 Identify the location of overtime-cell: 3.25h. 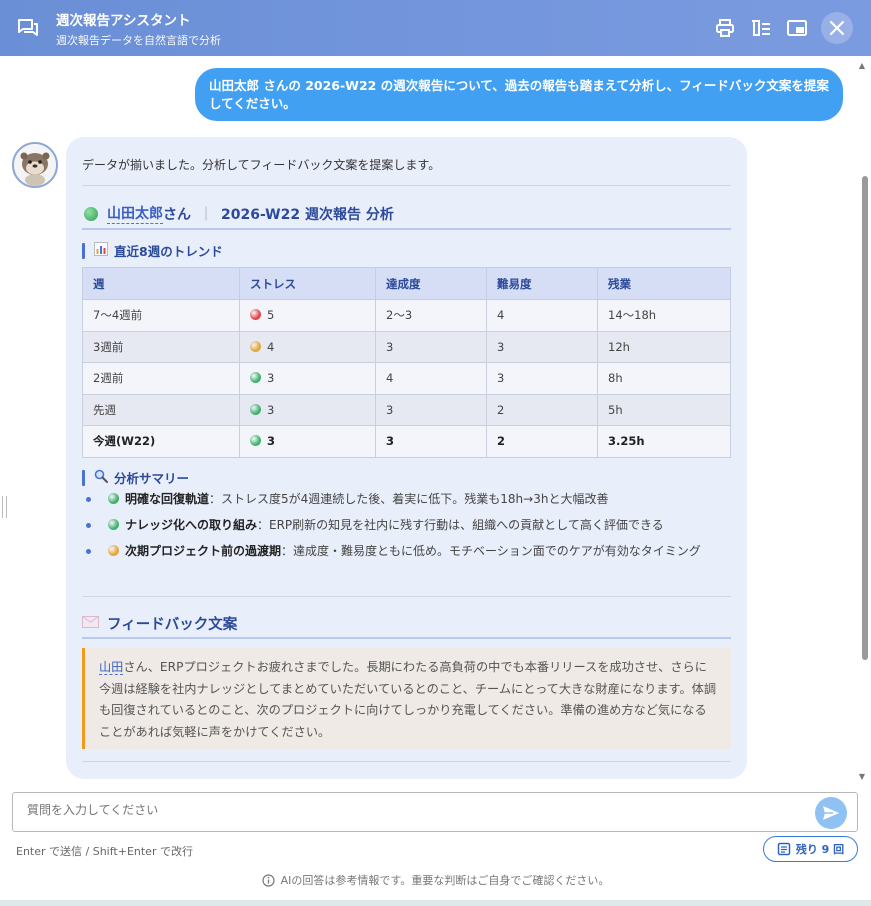
(664, 441).